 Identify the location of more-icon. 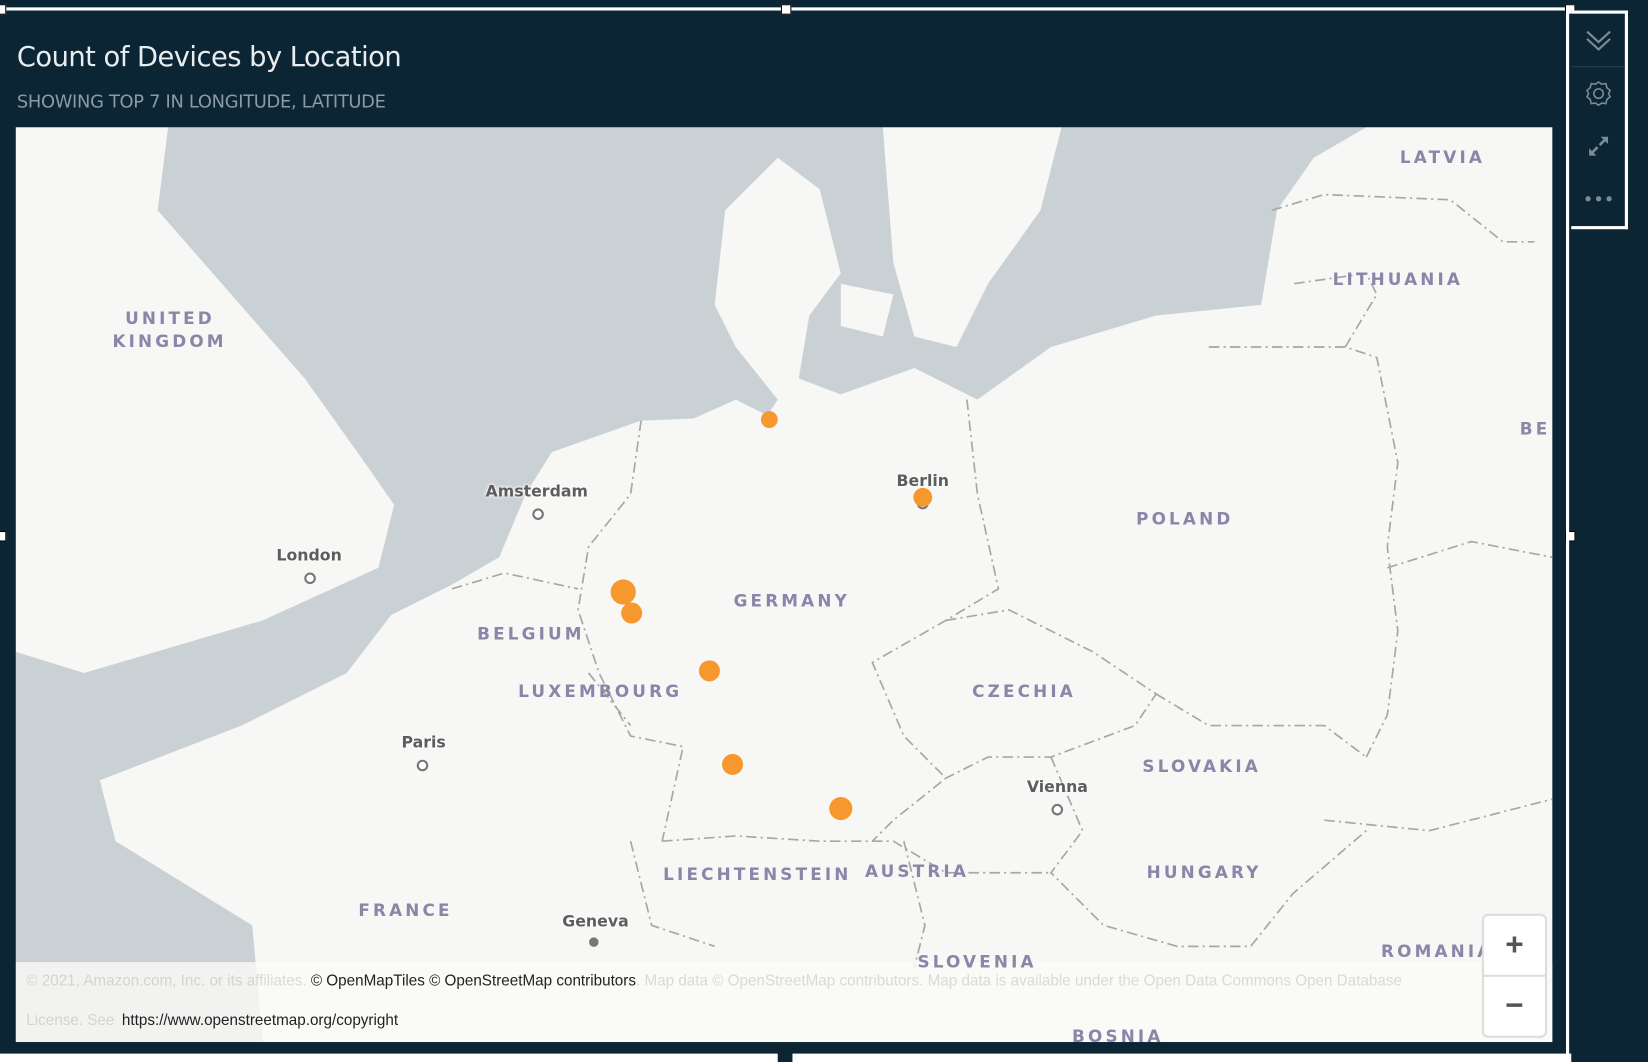
(1598, 199).